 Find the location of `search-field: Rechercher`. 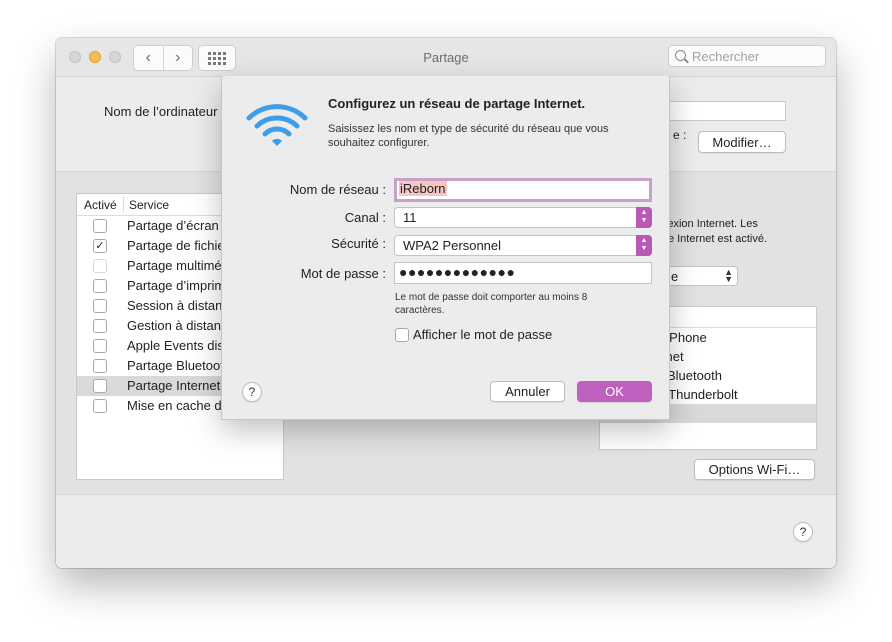

search-field: Rechercher is located at coordinates (747, 56).